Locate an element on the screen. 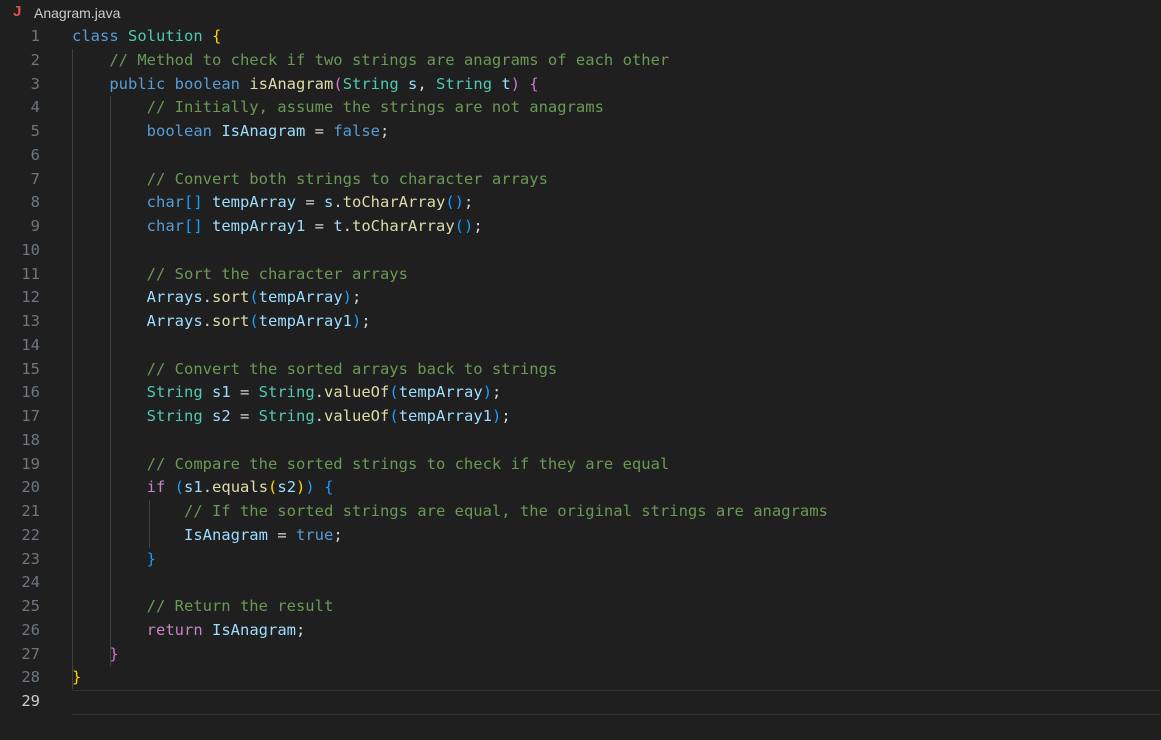 This screenshot has width=1161, height=740. code-line: 13 Arrays.sort(tempArray1); is located at coordinates (580, 322).